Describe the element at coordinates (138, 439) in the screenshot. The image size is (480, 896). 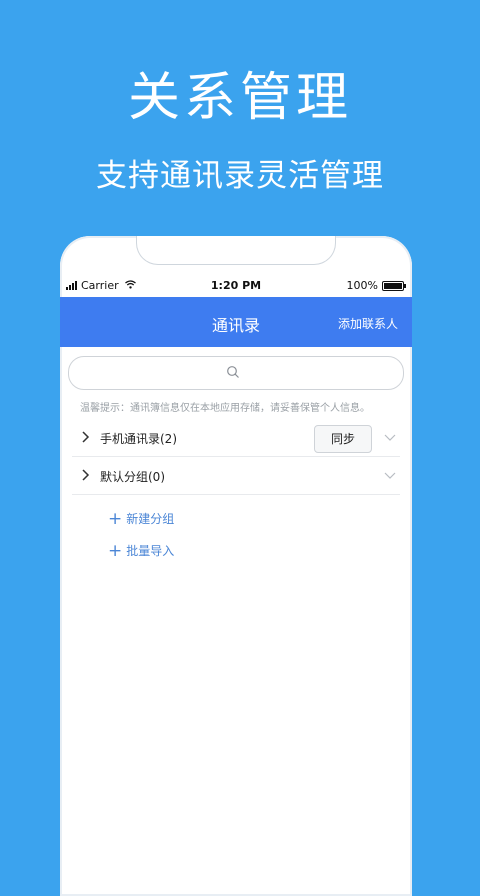
I see `group-label: 手机通讯录(2)` at that location.